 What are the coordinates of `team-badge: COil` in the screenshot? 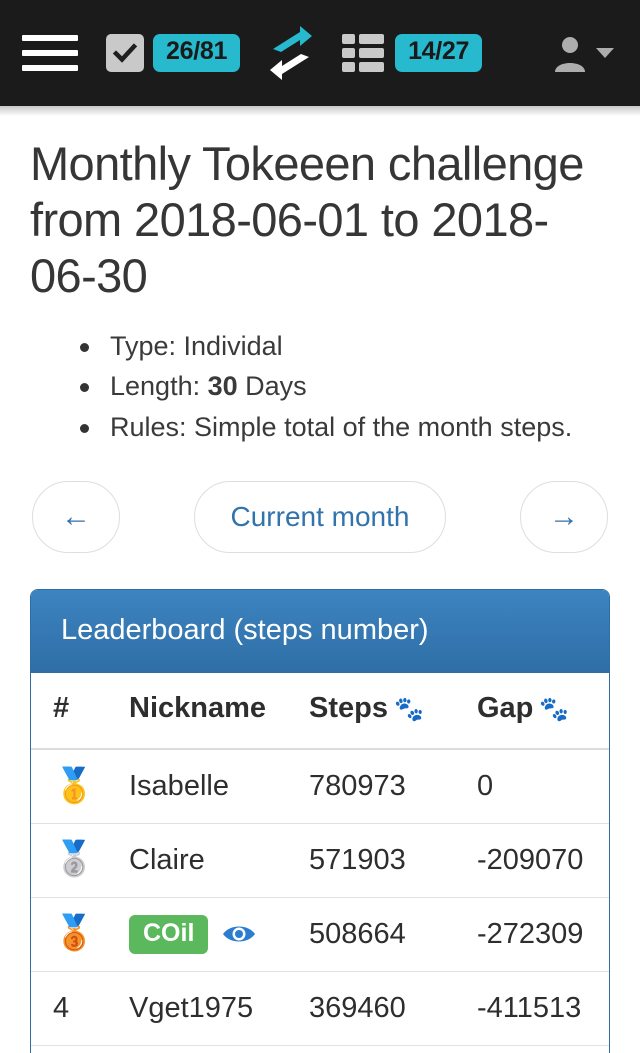 It's located at (169, 934).